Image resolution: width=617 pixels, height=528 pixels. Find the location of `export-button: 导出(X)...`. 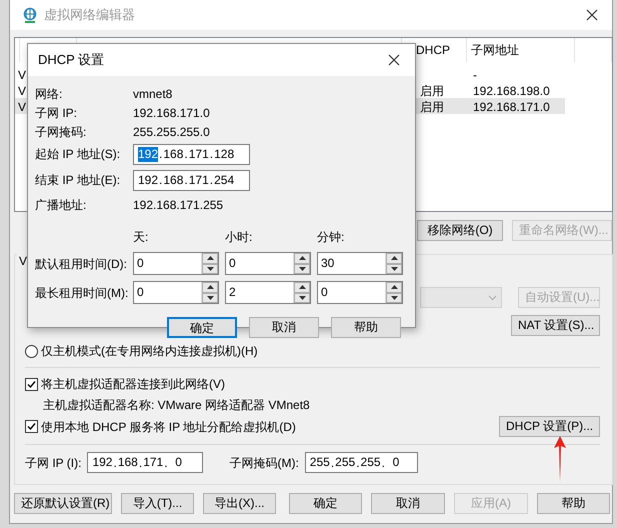

export-button: 导出(X)... is located at coordinates (239, 503).